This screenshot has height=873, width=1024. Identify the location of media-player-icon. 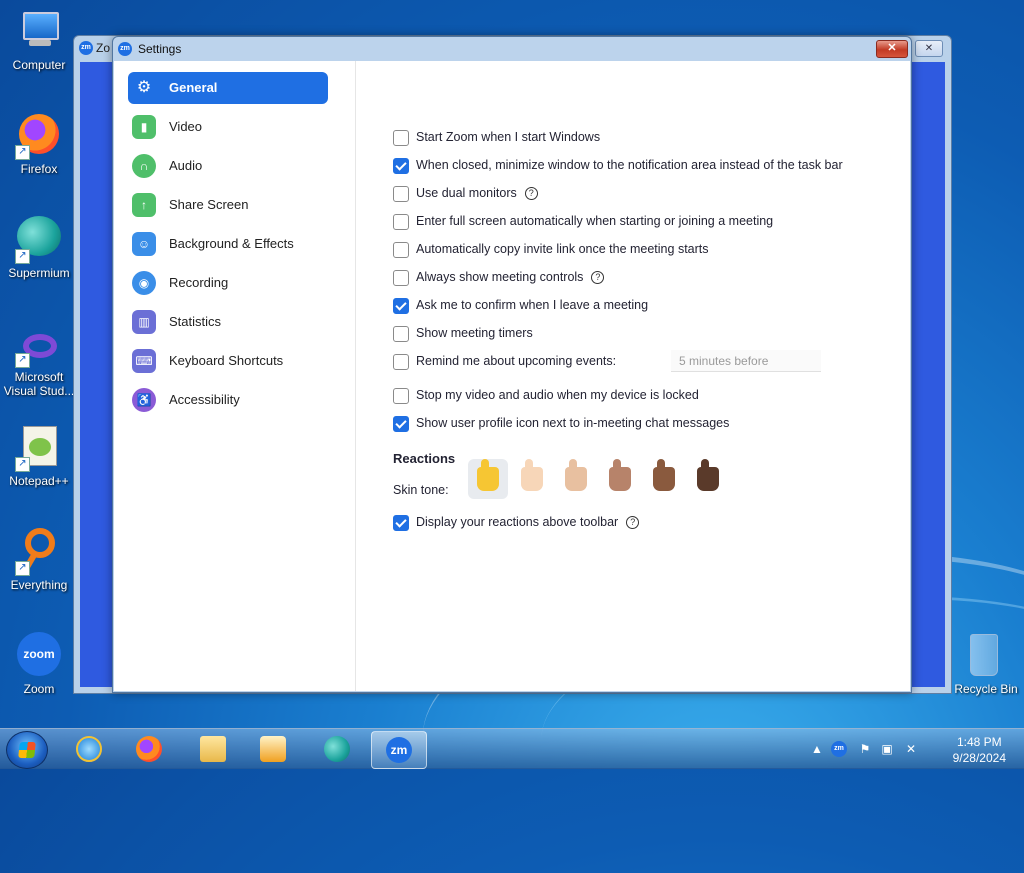
(273, 749).